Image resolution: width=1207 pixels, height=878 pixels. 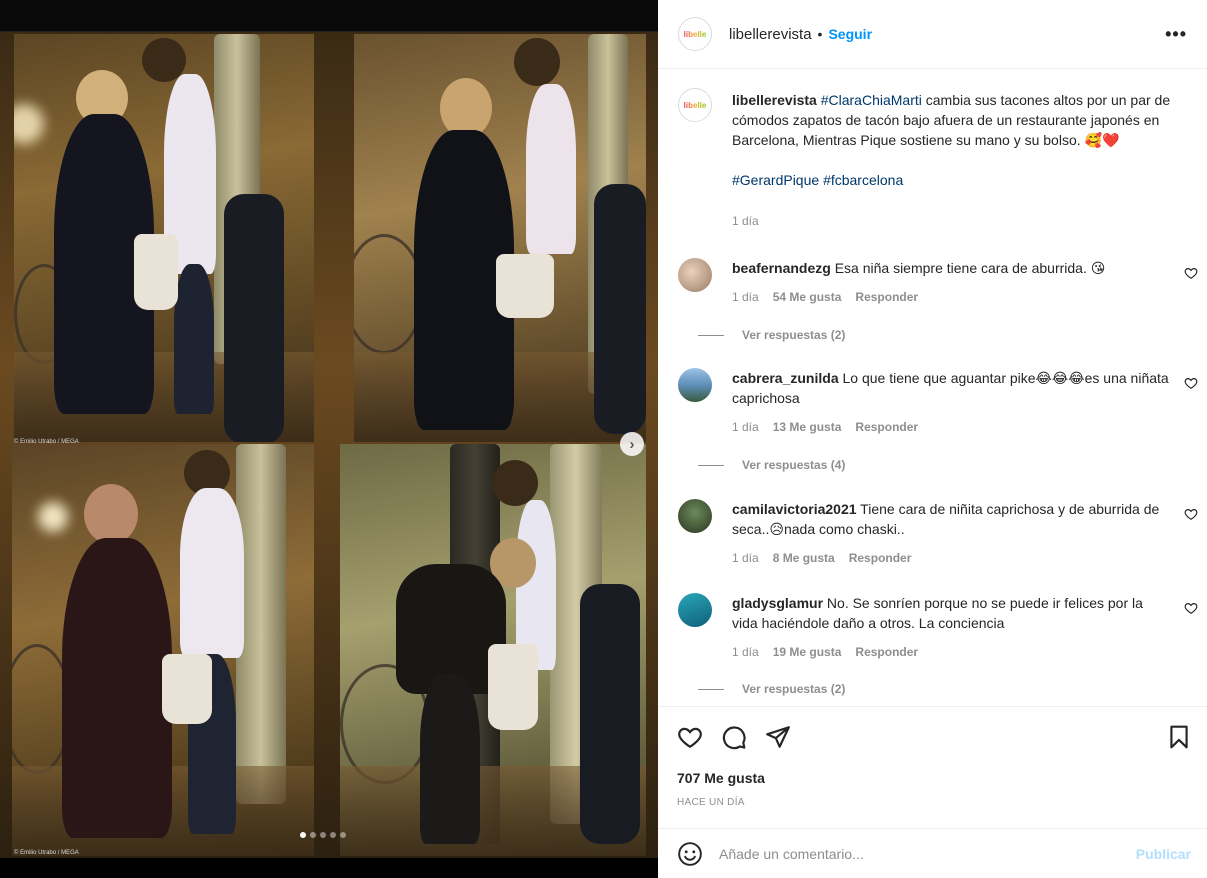 I want to click on caption-emojis: 🥰❤️, so click(x=1102, y=140).